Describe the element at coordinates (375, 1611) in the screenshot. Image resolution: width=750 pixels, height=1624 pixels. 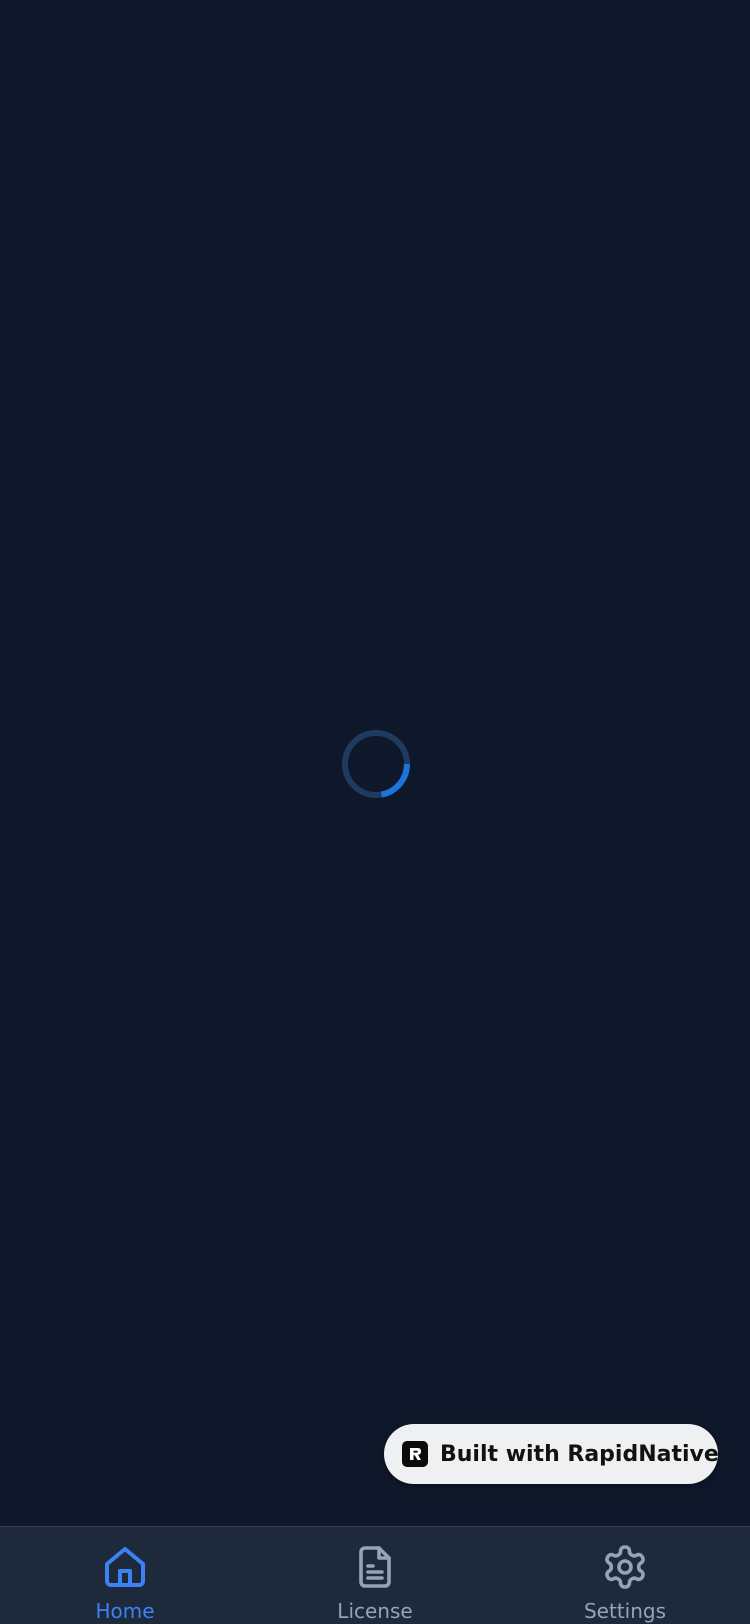
I see `tab-license-label: License` at that location.